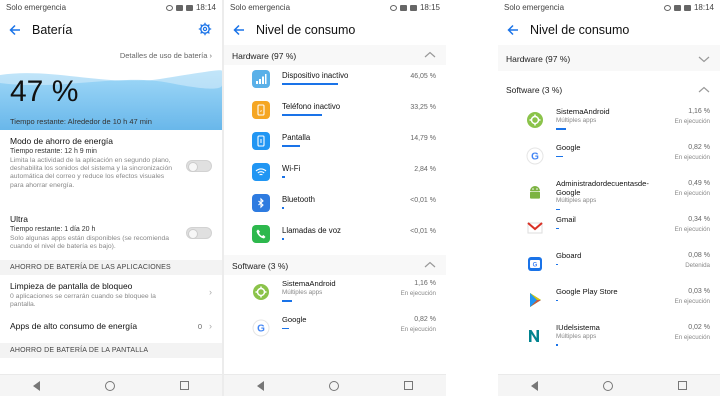 The height and width of the screenshot is (396, 720). I want to click on chevron-down-icon, so click(704, 59).